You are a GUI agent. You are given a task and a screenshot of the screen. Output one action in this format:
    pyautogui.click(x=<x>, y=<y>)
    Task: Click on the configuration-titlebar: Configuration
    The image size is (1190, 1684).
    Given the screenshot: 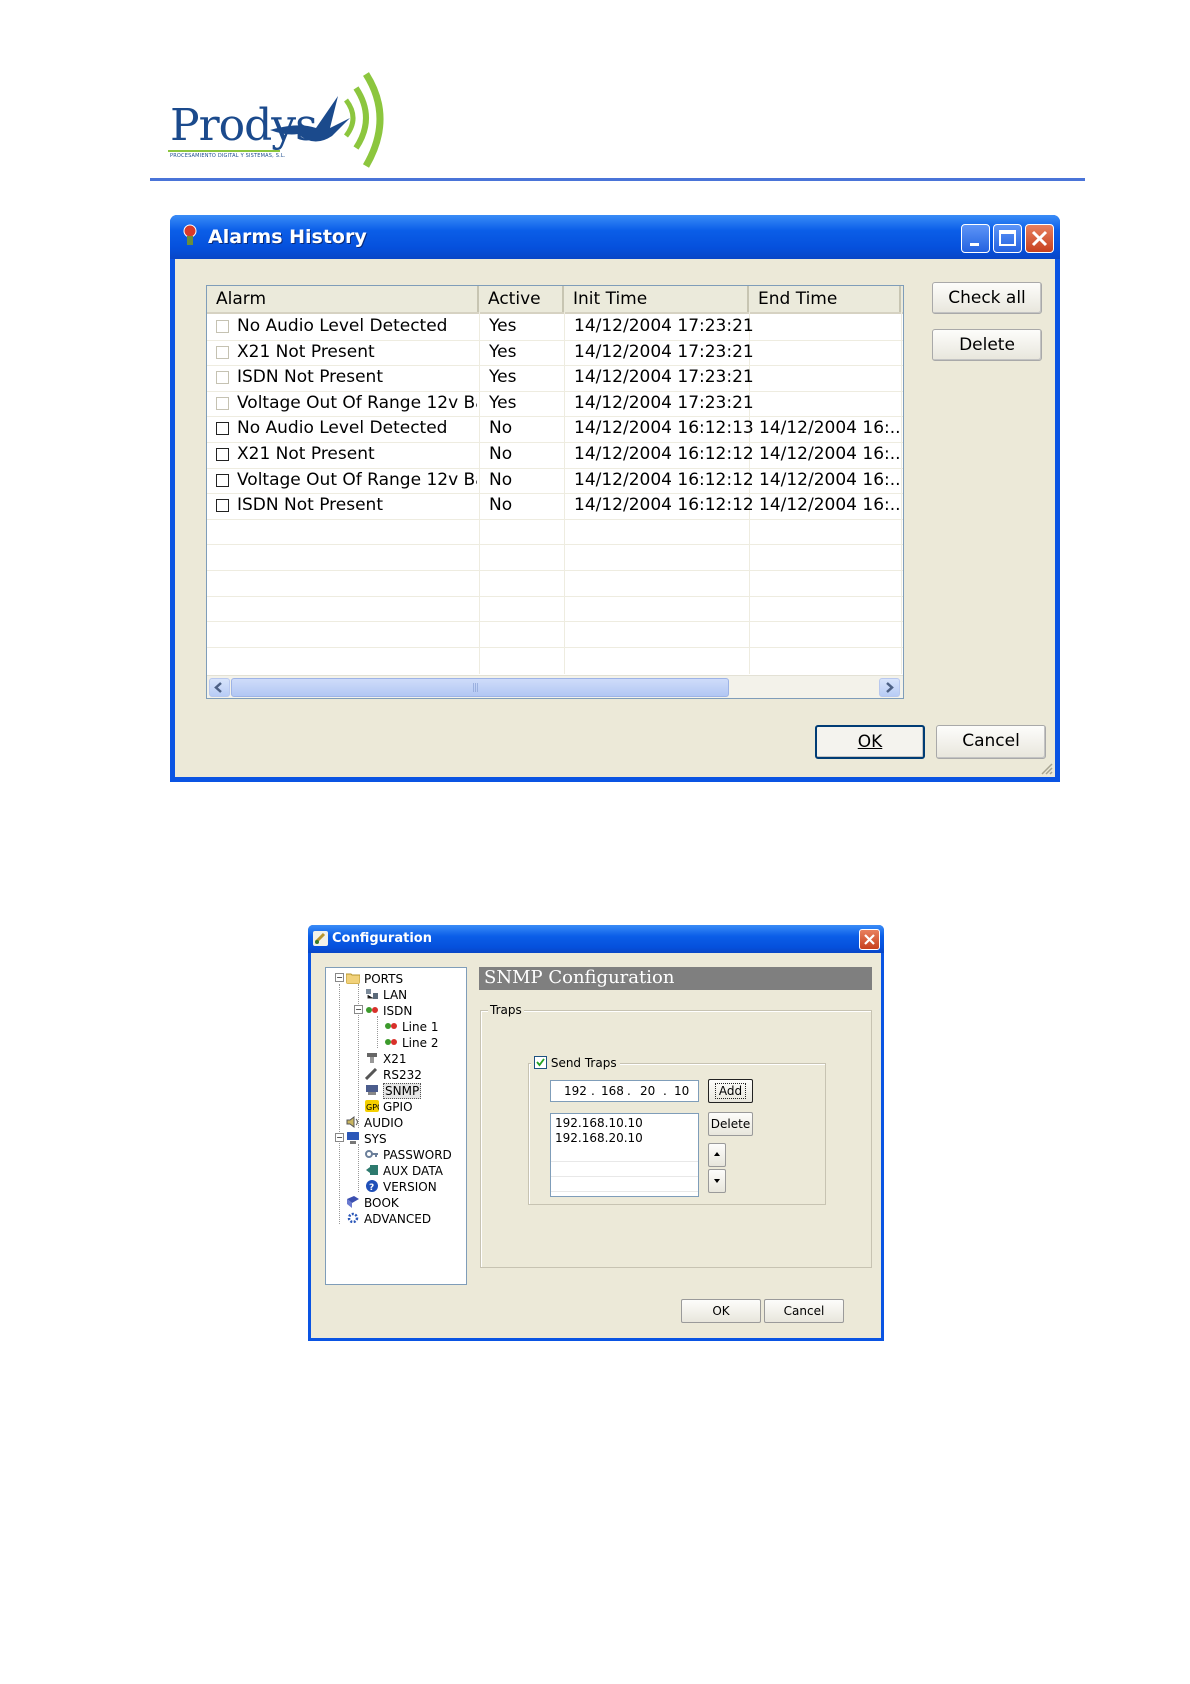 What is the action you would take?
    pyautogui.click(x=596, y=939)
    